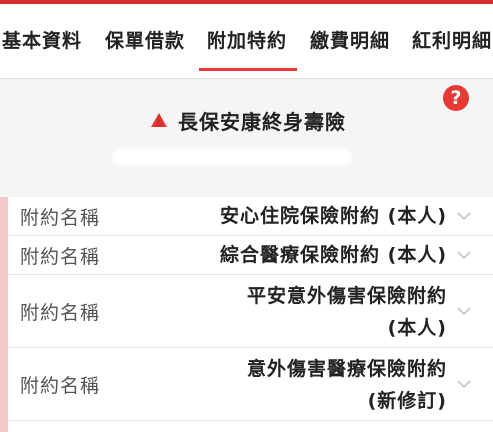 The height and width of the screenshot is (432, 493). I want to click on list-item: 附約名稱 安心住院保險附約 (本人), so click(250, 216).